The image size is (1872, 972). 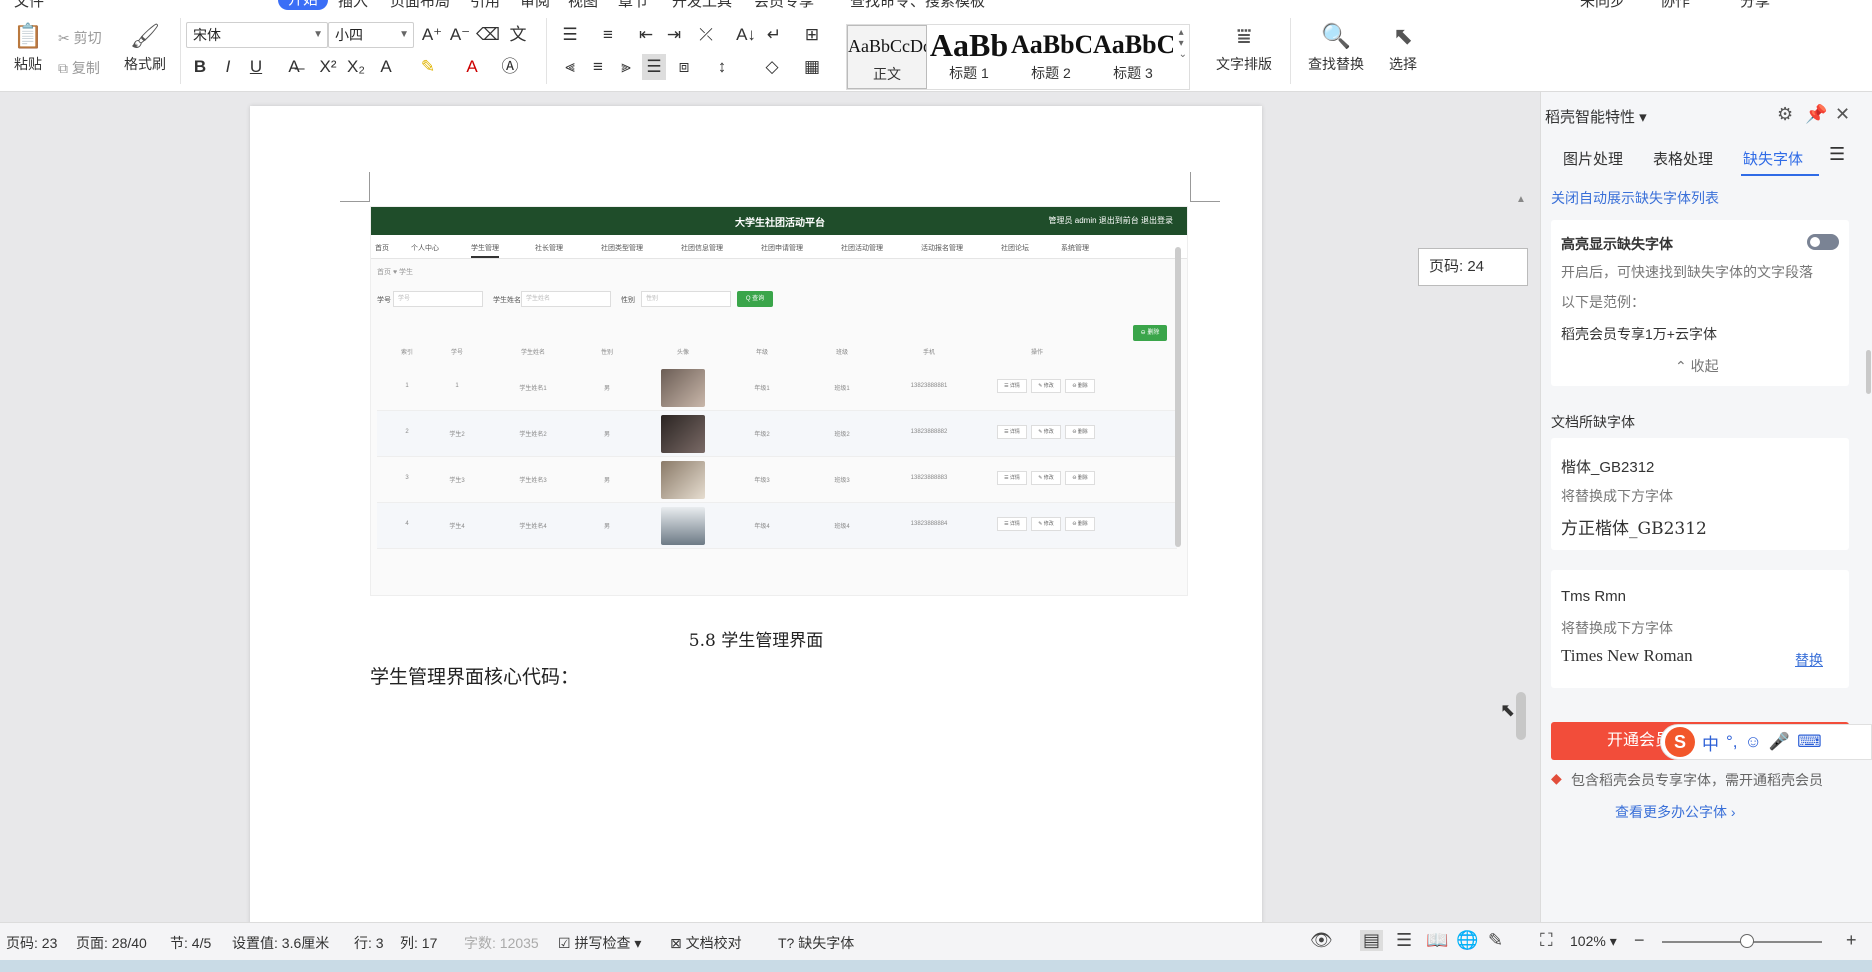 I want to click on menu-dev-tools: 开发工具, so click(x=702, y=5).